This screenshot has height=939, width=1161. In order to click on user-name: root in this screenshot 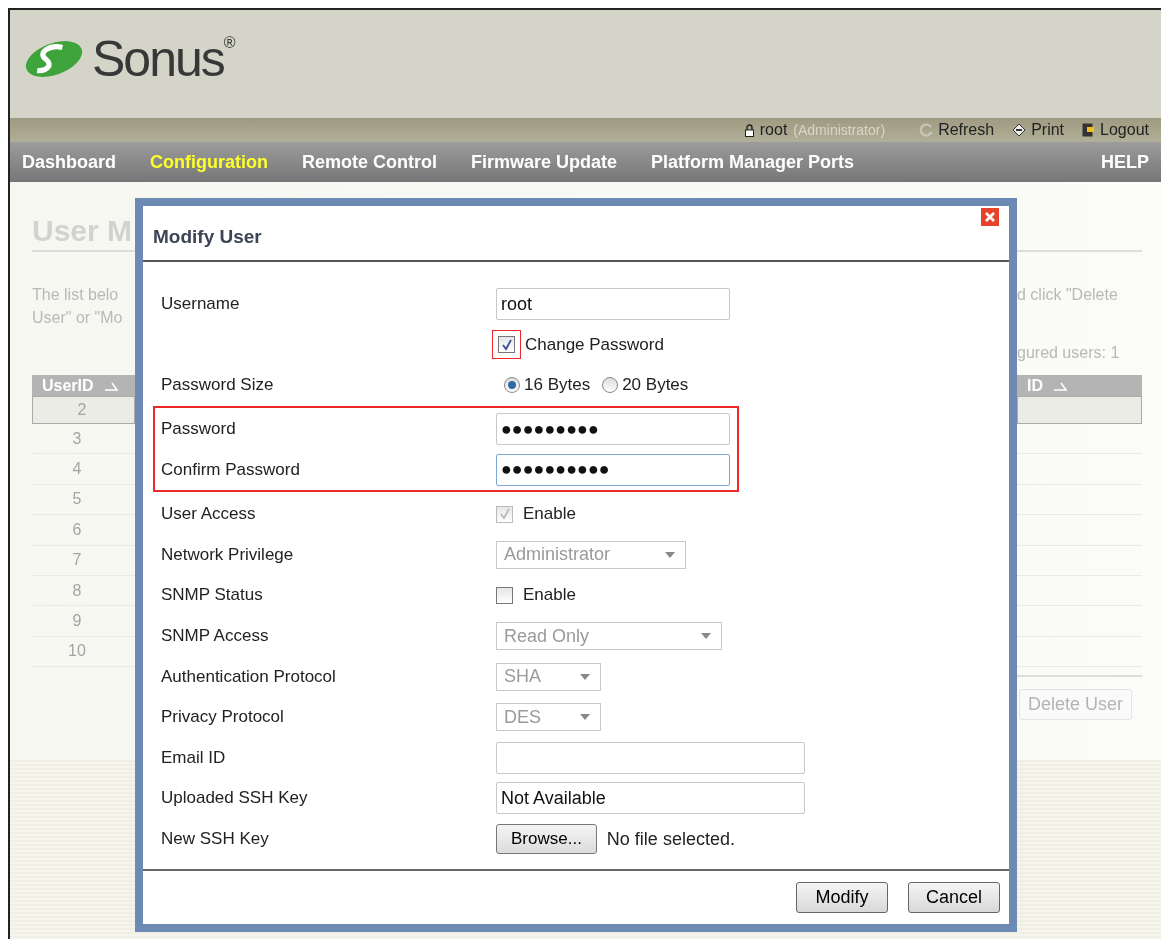, I will do `click(773, 130)`.